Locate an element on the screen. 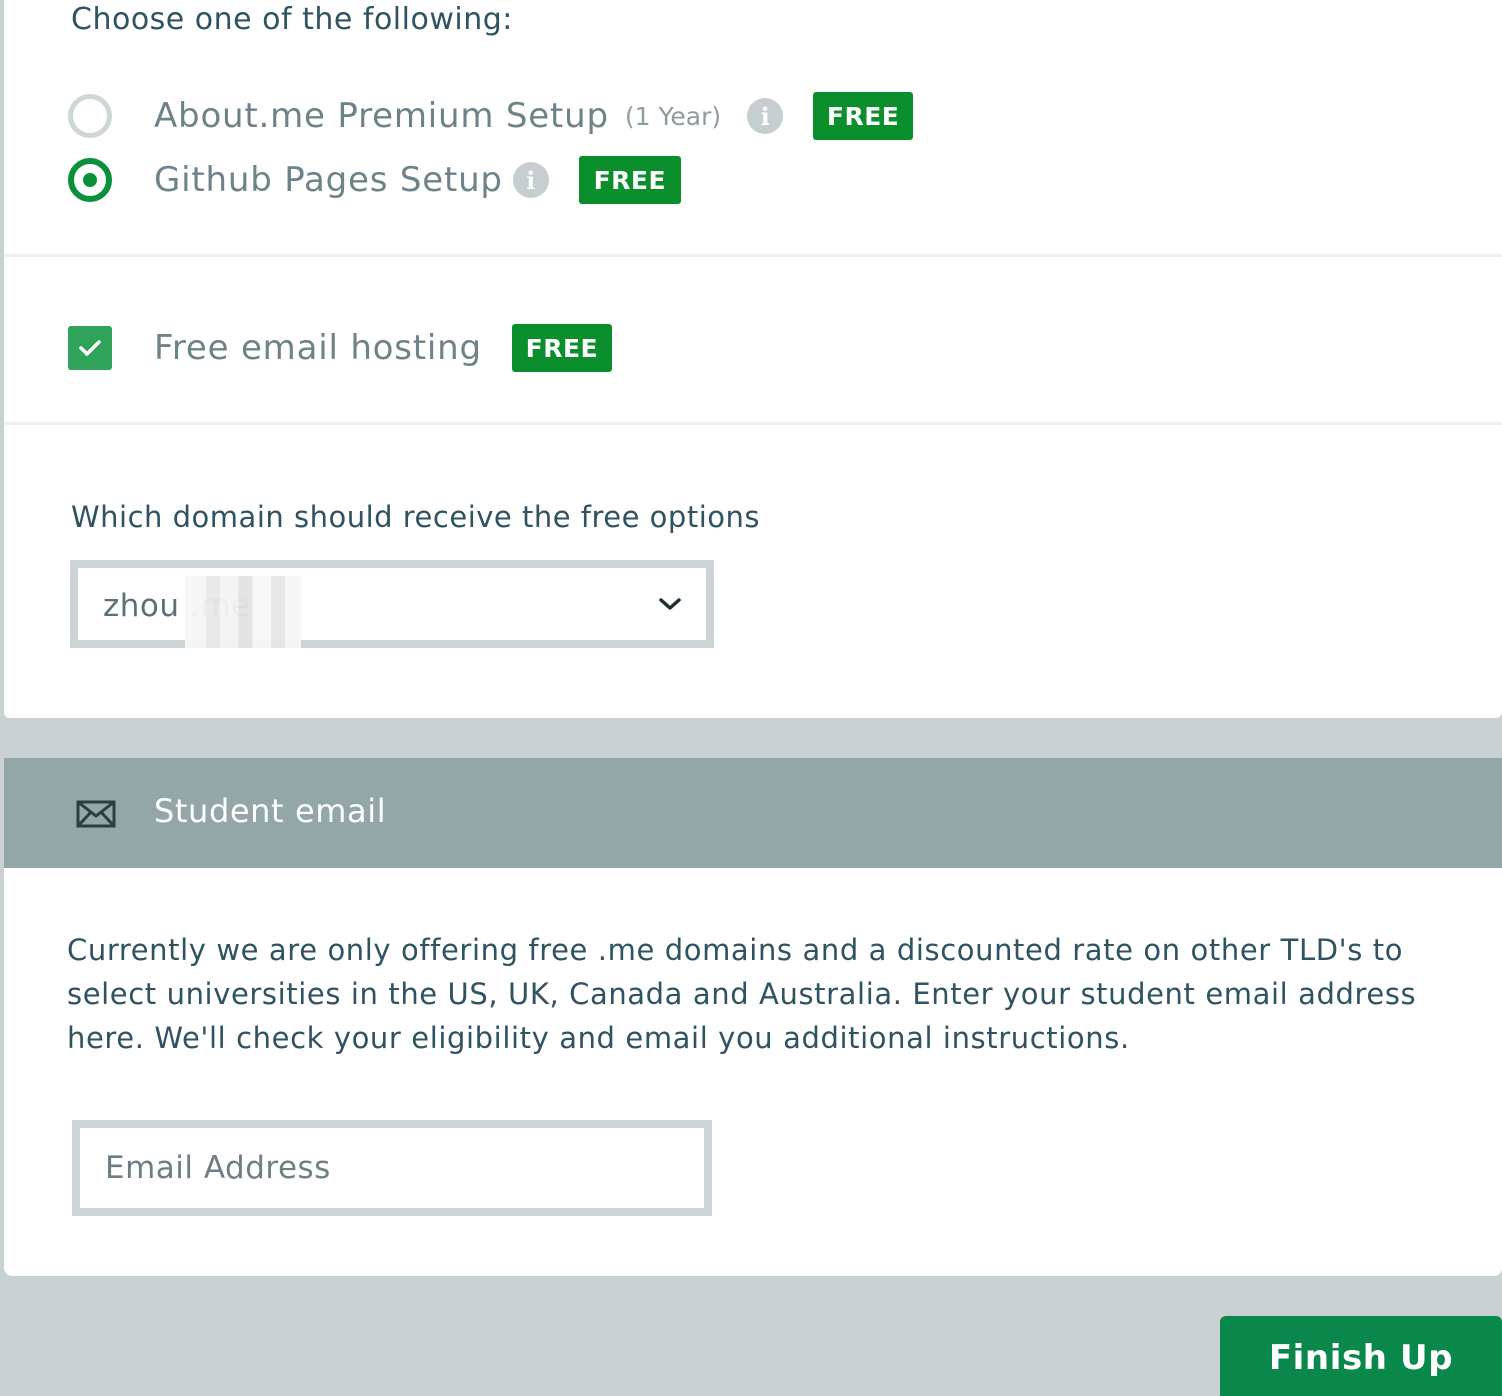 This screenshot has height=1396, width=1502. check-icon is located at coordinates (90, 348).